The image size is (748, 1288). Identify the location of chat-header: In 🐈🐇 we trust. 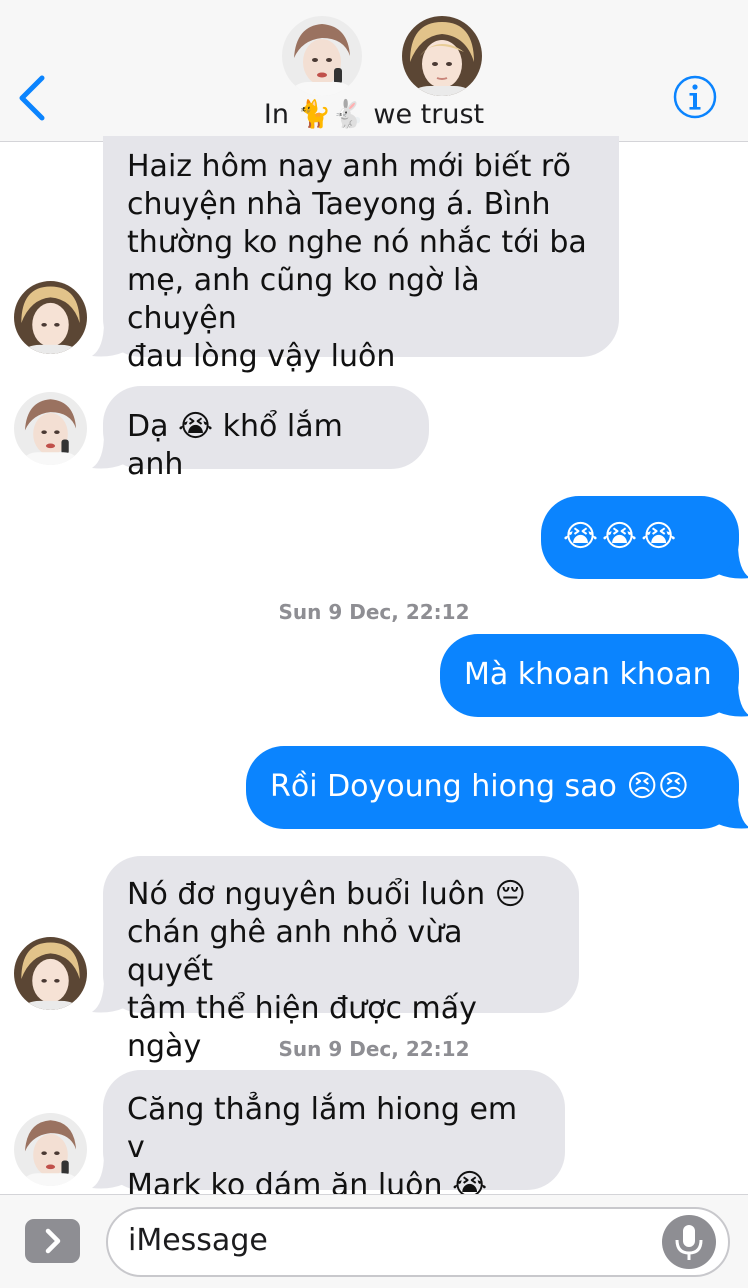
(374, 71).